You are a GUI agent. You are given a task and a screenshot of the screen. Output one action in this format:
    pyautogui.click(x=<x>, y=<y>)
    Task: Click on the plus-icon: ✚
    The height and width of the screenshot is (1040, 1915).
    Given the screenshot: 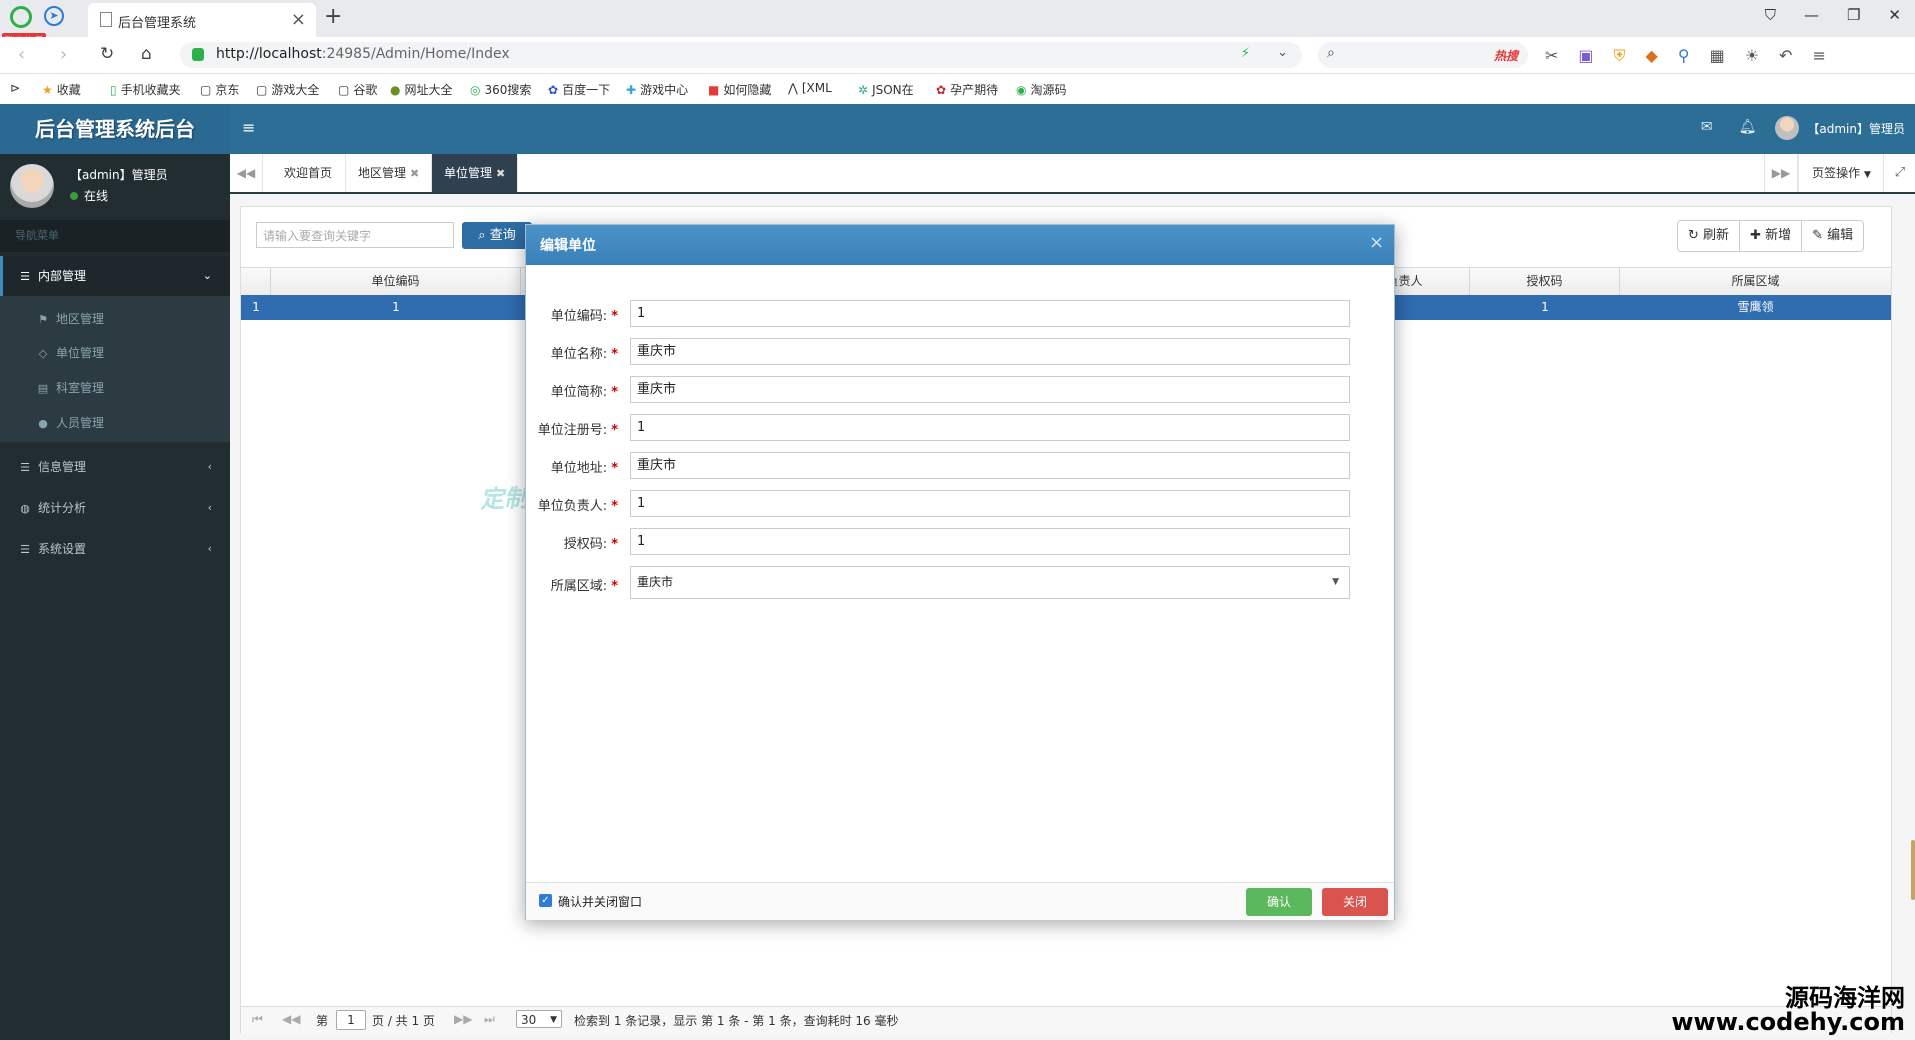 What is the action you would take?
    pyautogui.click(x=1755, y=235)
    